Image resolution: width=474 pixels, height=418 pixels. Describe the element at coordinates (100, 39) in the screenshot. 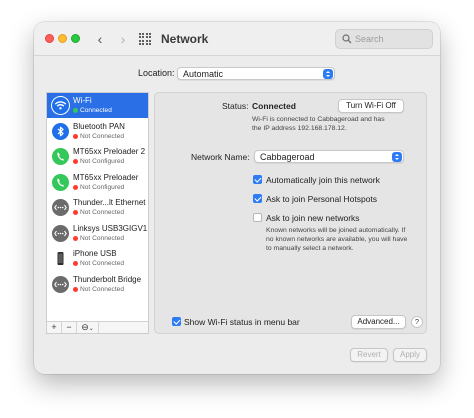

I see `back-chevron-icon: ‹` at that location.